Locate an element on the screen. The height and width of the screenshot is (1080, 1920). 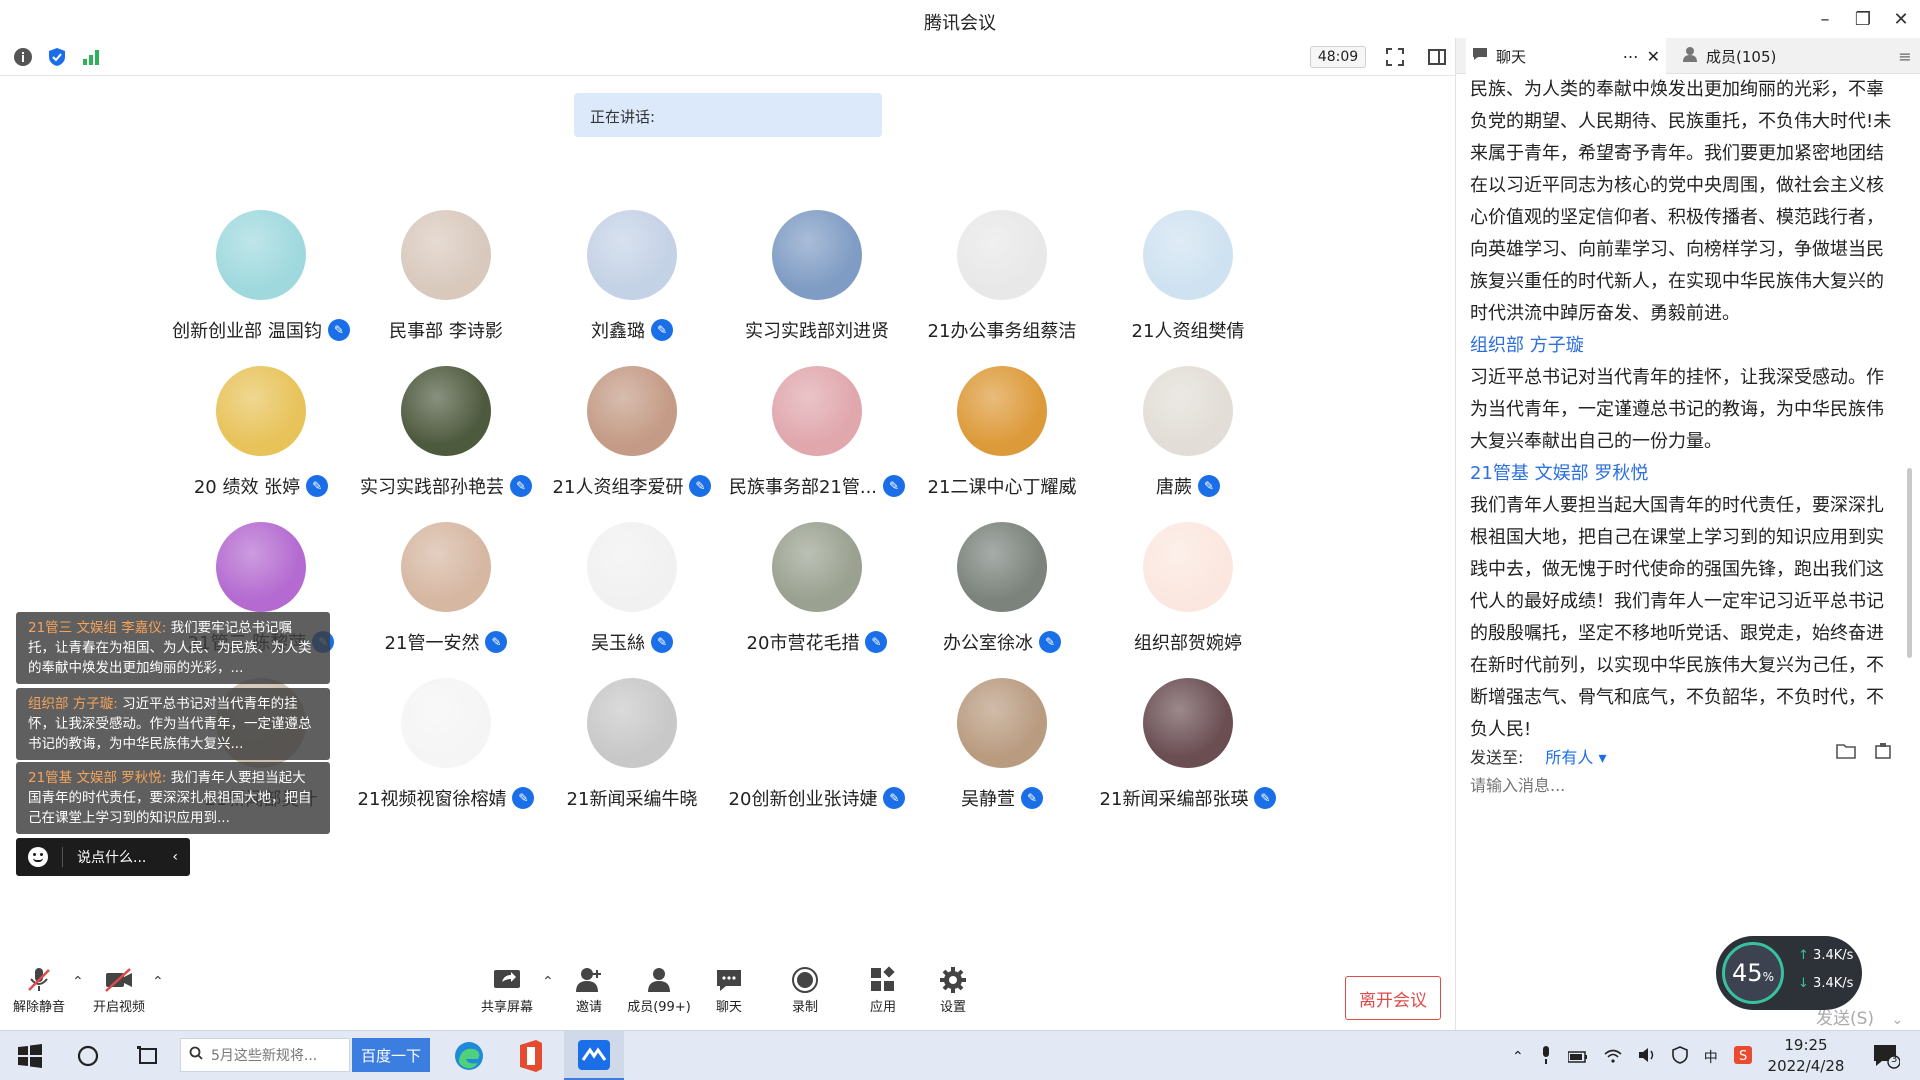
side-panel-toggle-icon is located at coordinates (1437, 57).